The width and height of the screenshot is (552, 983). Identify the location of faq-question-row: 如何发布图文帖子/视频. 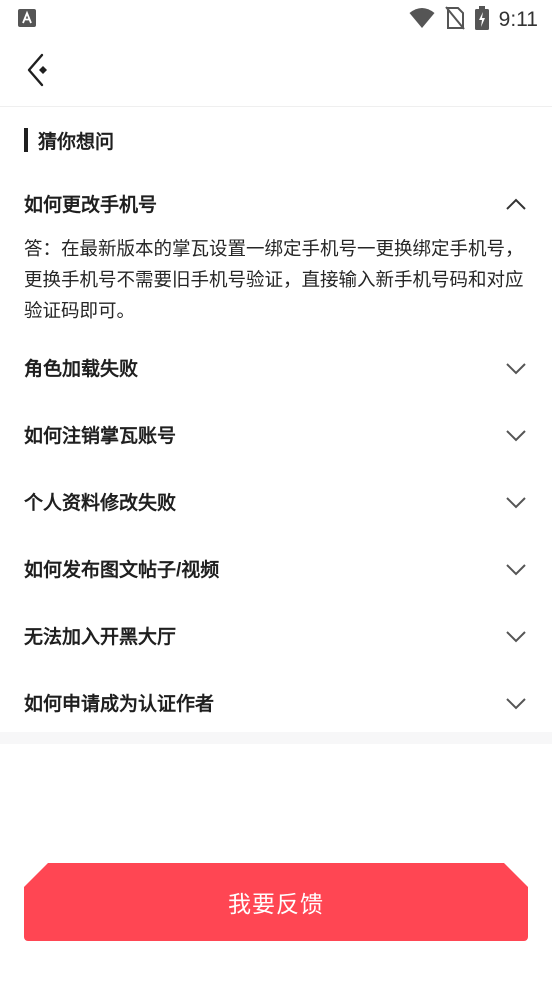
(276, 568).